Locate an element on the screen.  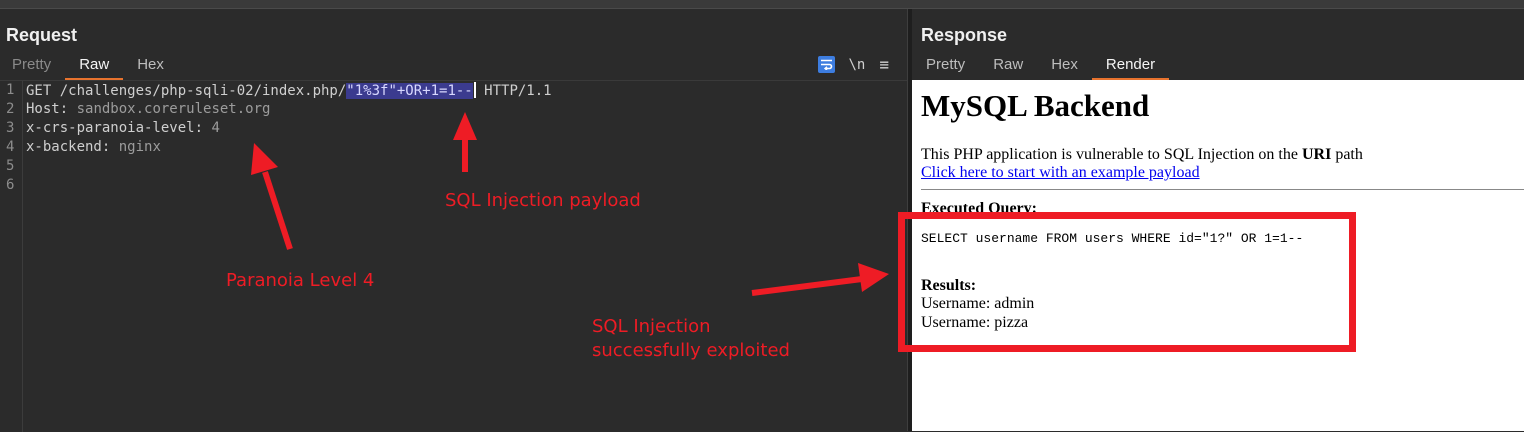
payload-annotation: SQL Injection payload is located at coordinates (543, 200).